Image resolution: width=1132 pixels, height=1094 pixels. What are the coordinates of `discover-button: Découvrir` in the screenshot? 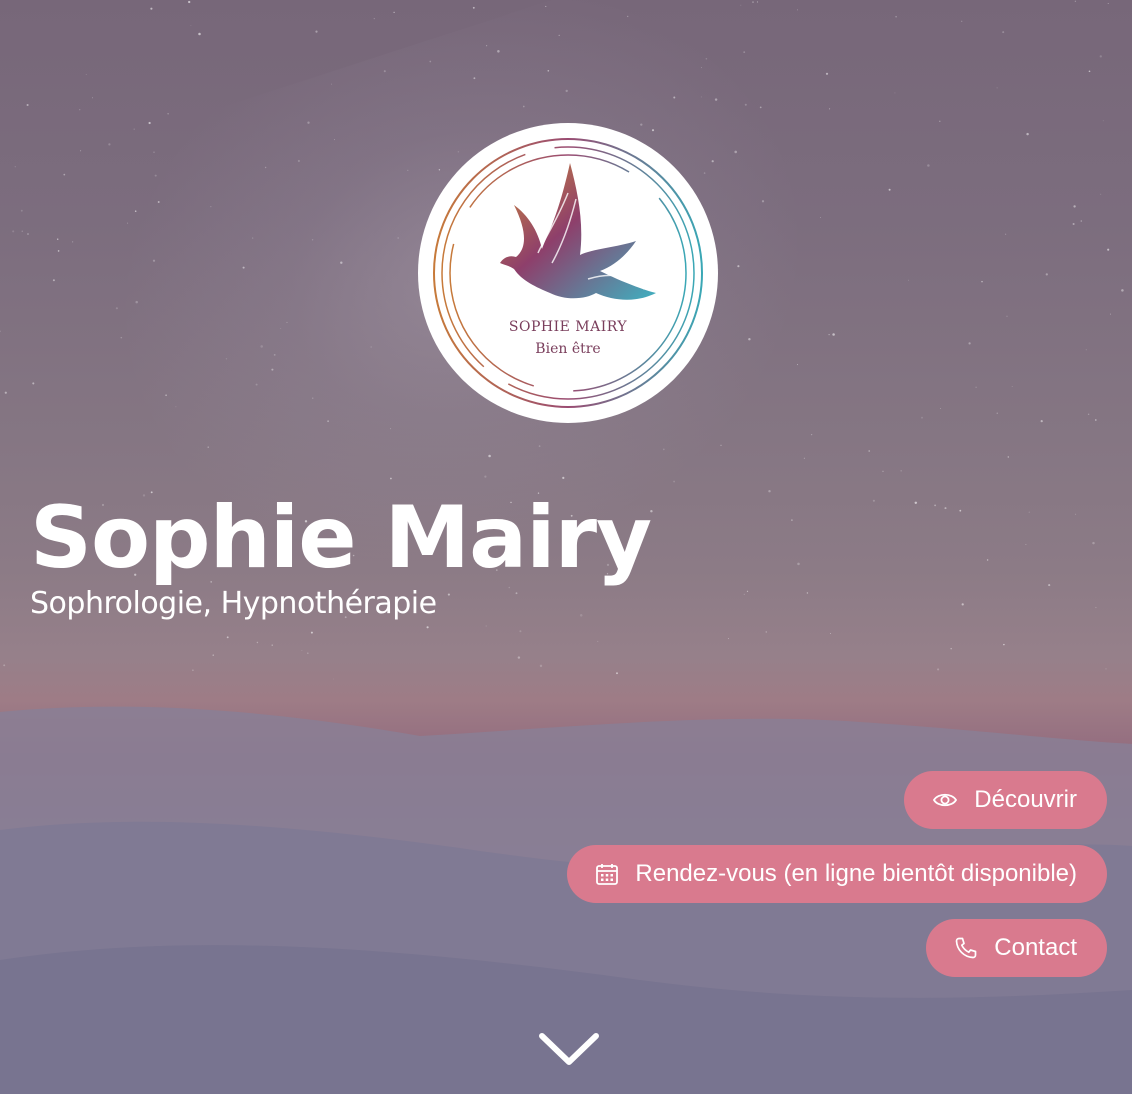 It's located at (1005, 800).